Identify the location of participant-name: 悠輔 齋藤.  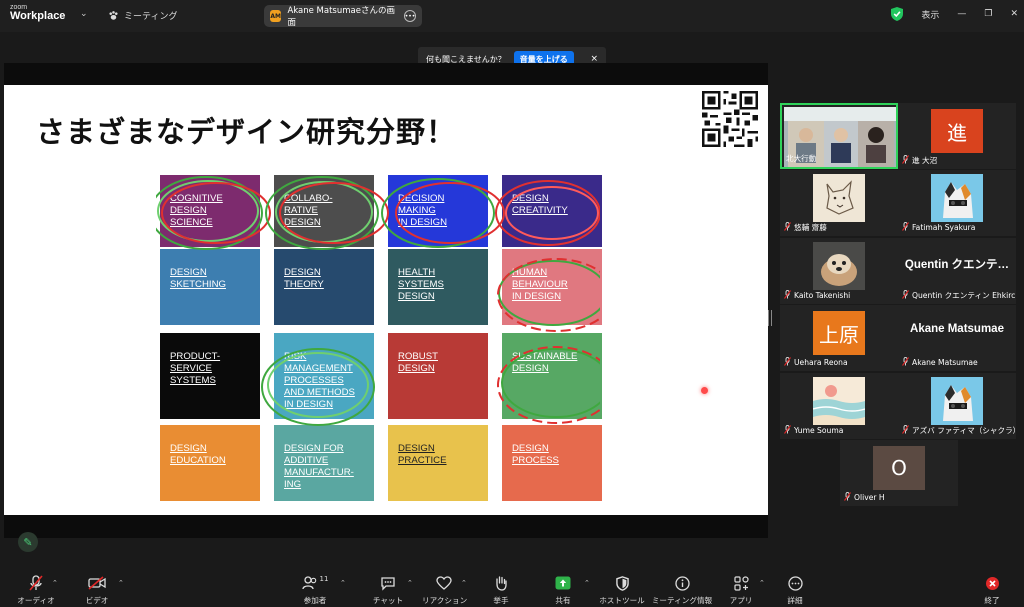
(810, 227).